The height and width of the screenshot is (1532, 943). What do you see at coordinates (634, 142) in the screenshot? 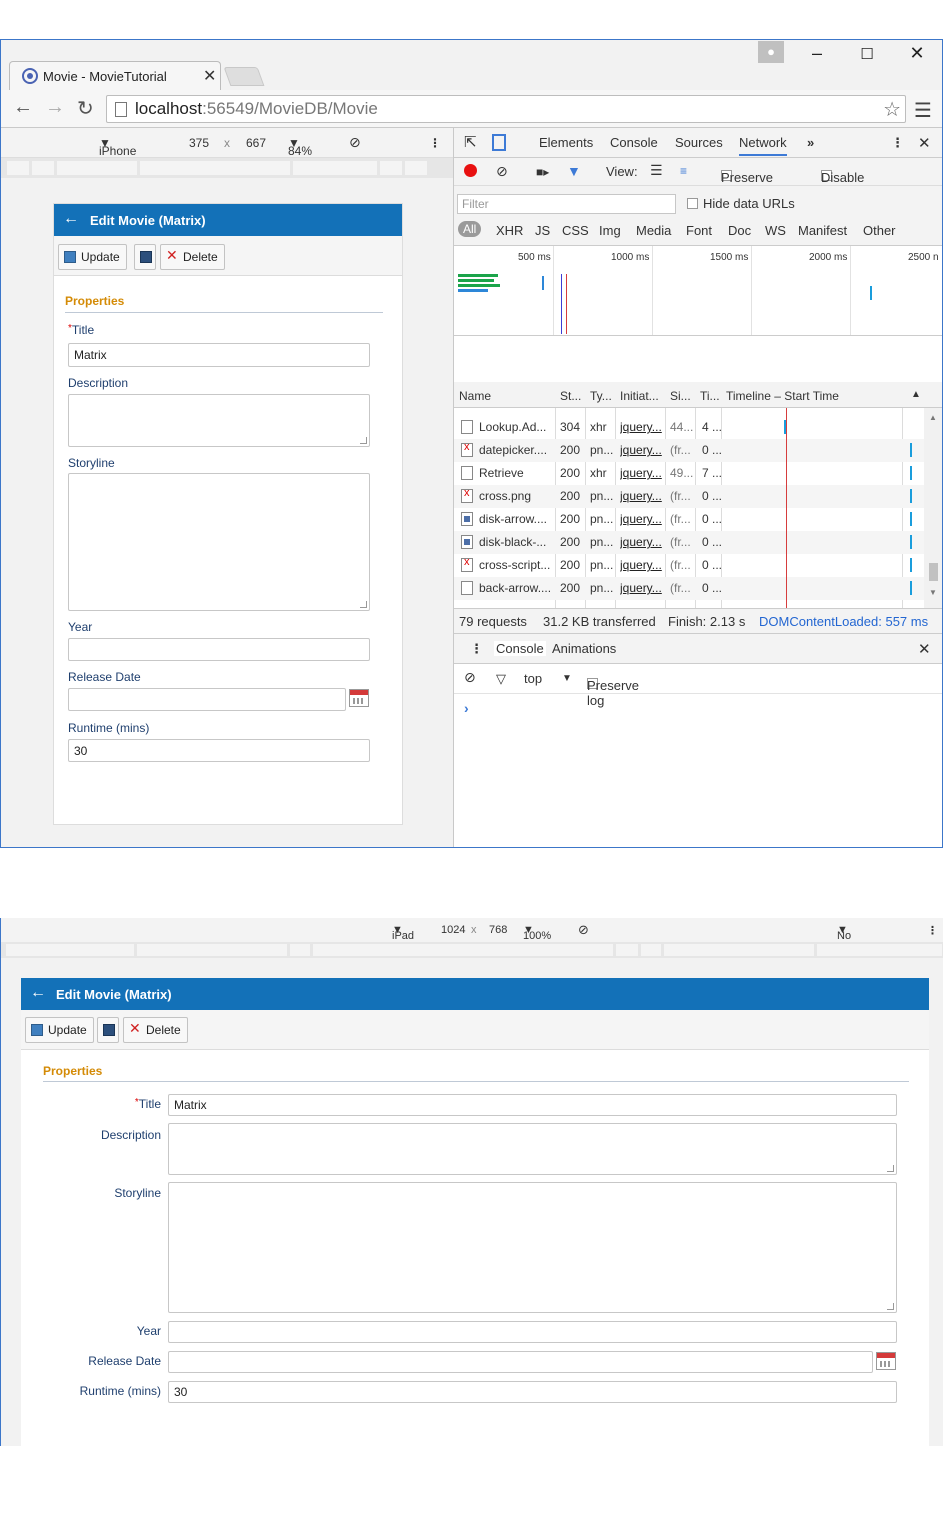
I see `tab-console: Console` at bounding box center [634, 142].